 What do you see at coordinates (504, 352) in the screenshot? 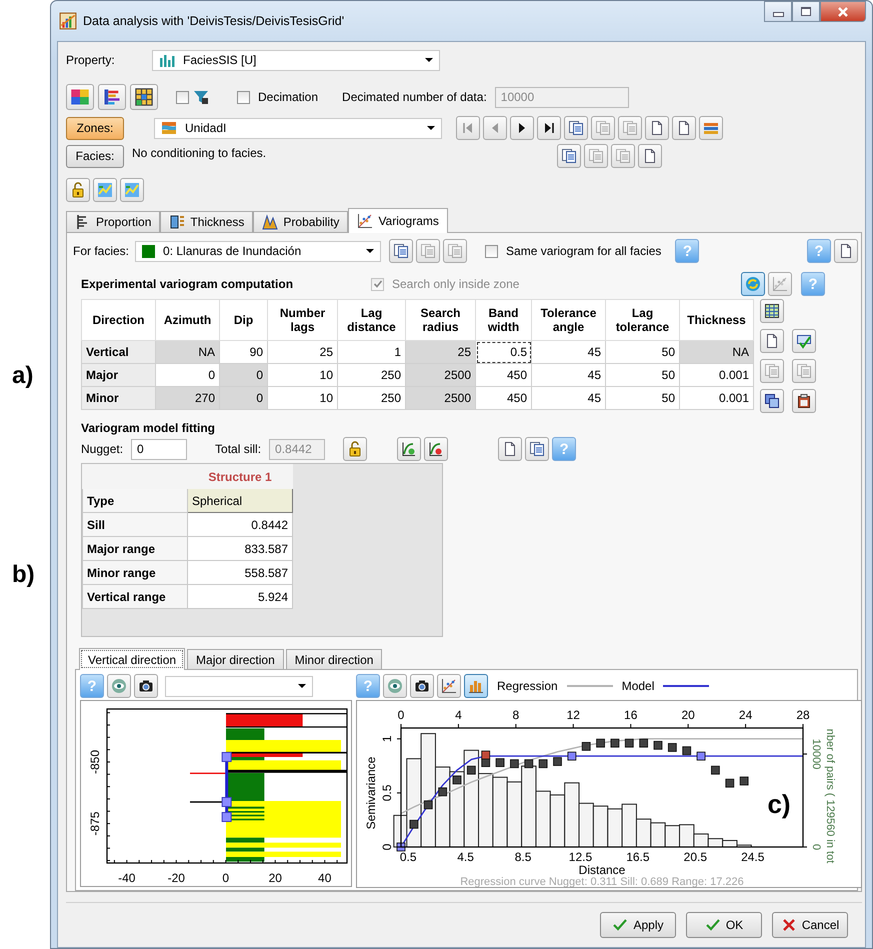
I see `table-cell: 0.5` at bounding box center [504, 352].